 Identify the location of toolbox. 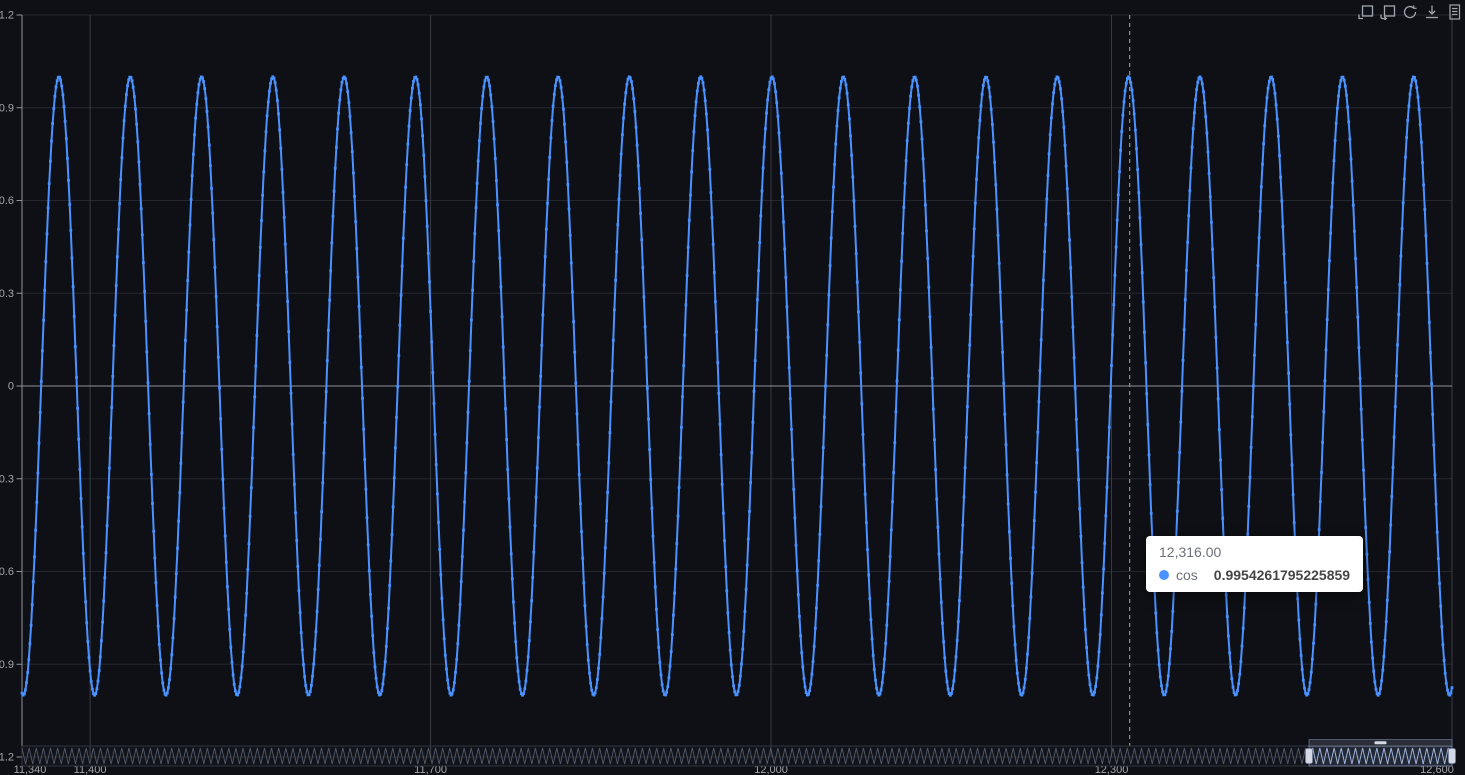
(1410, 12).